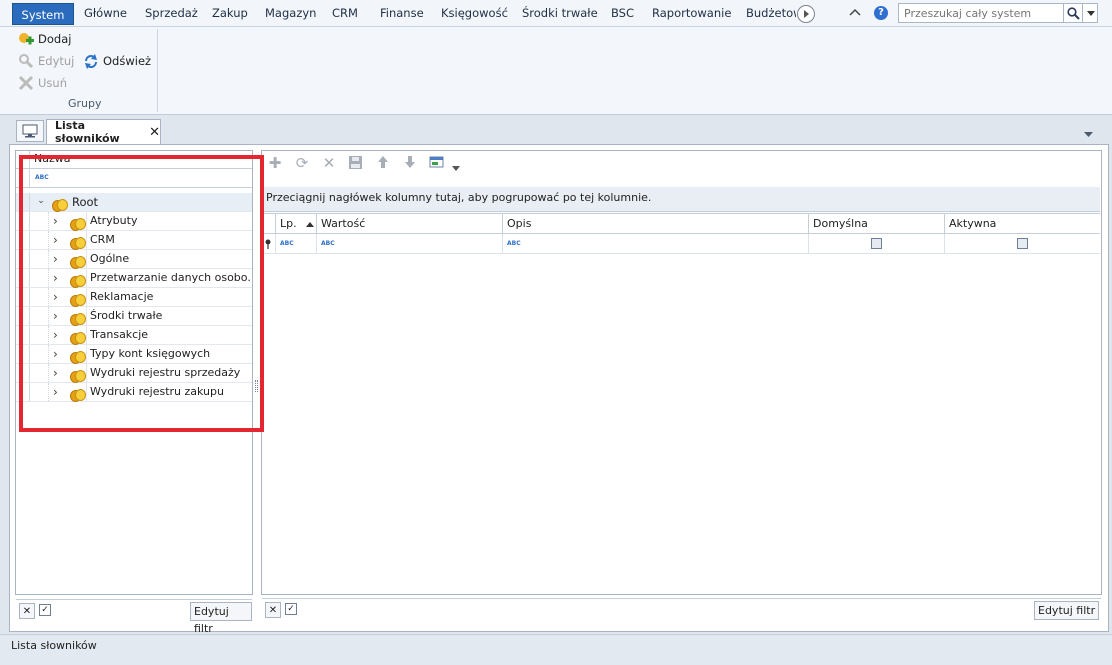 The height and width of the screenshot is (665, 1112). I want to click on add-icon: ✚, so click(275, 163).